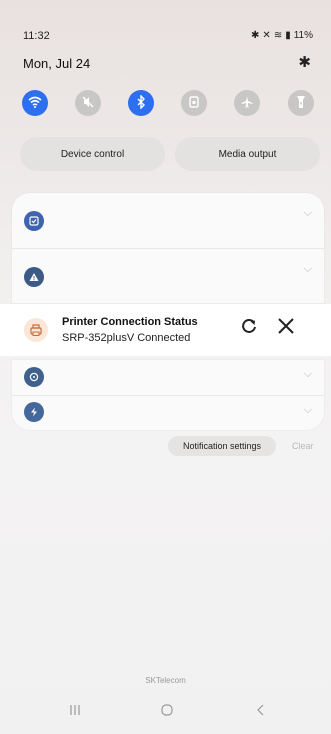 This screenshot has width=331, height=734. I want to click on wifi-icon, so click(35, 103).